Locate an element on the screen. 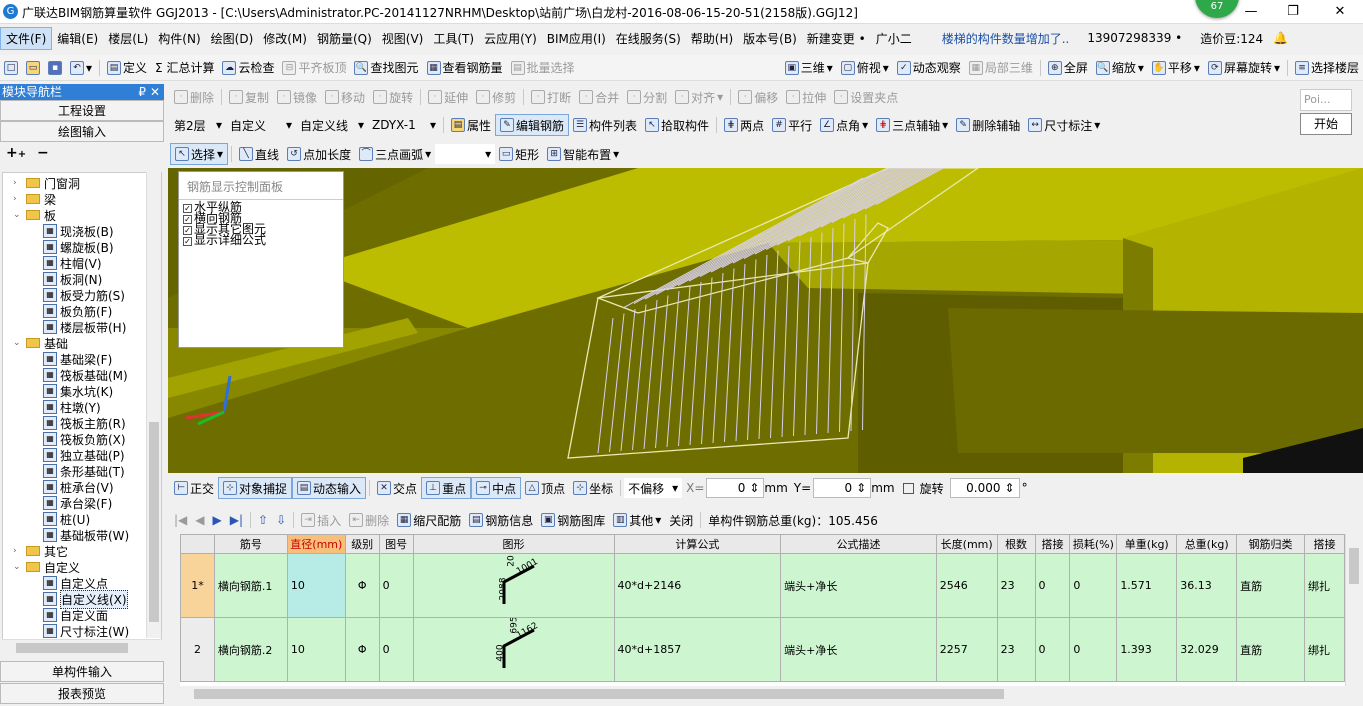  component-name-select: ZDYX-1 ▾ is located at coordinates (404, 125).